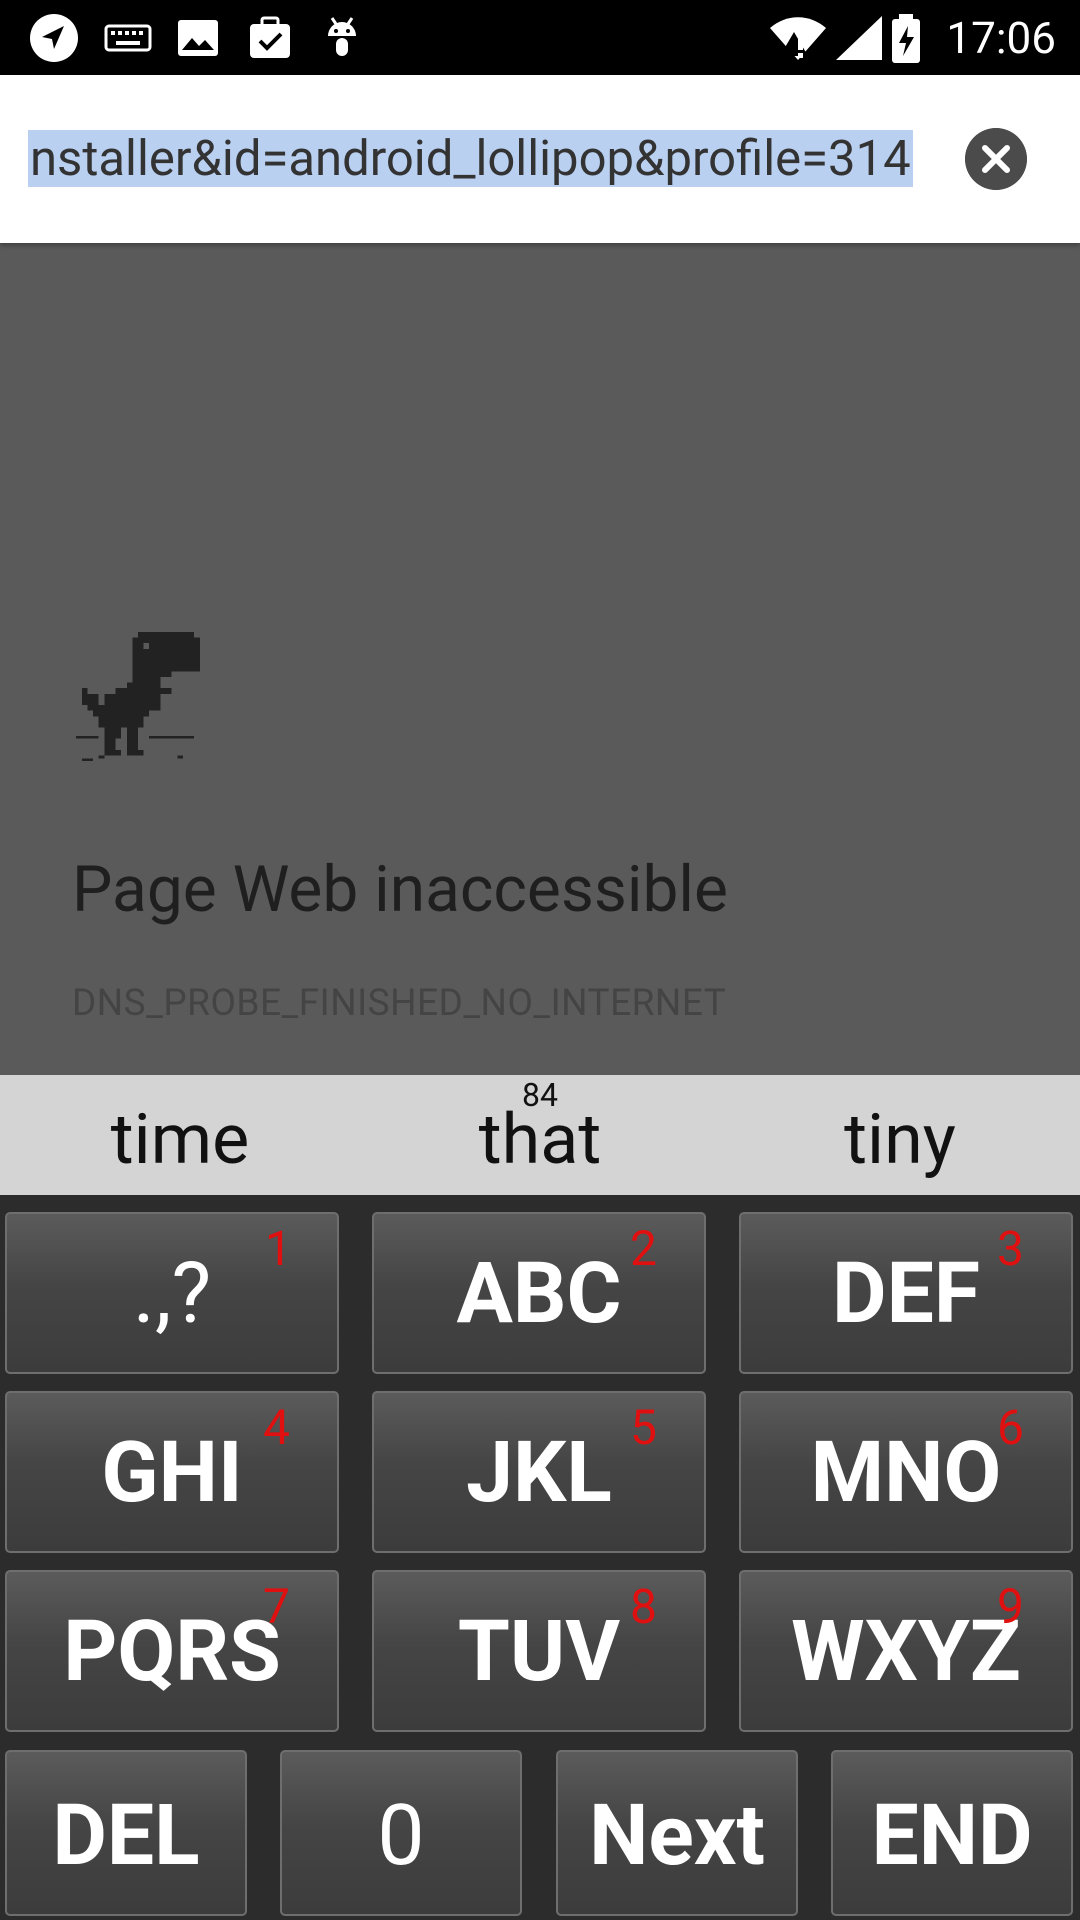  What do you see at coordinates (180, 1135) in the screenshot?
I see `suggestion-item: time` at bounding box center [180, 1135].